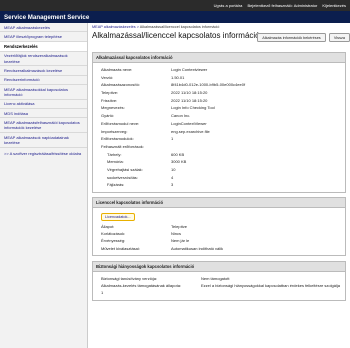 The image size is (350, 348). What do you see at coordinates (107, 77) in the screenshot?
I see `row-key: Verzió:` at bounding box center [107, 77].